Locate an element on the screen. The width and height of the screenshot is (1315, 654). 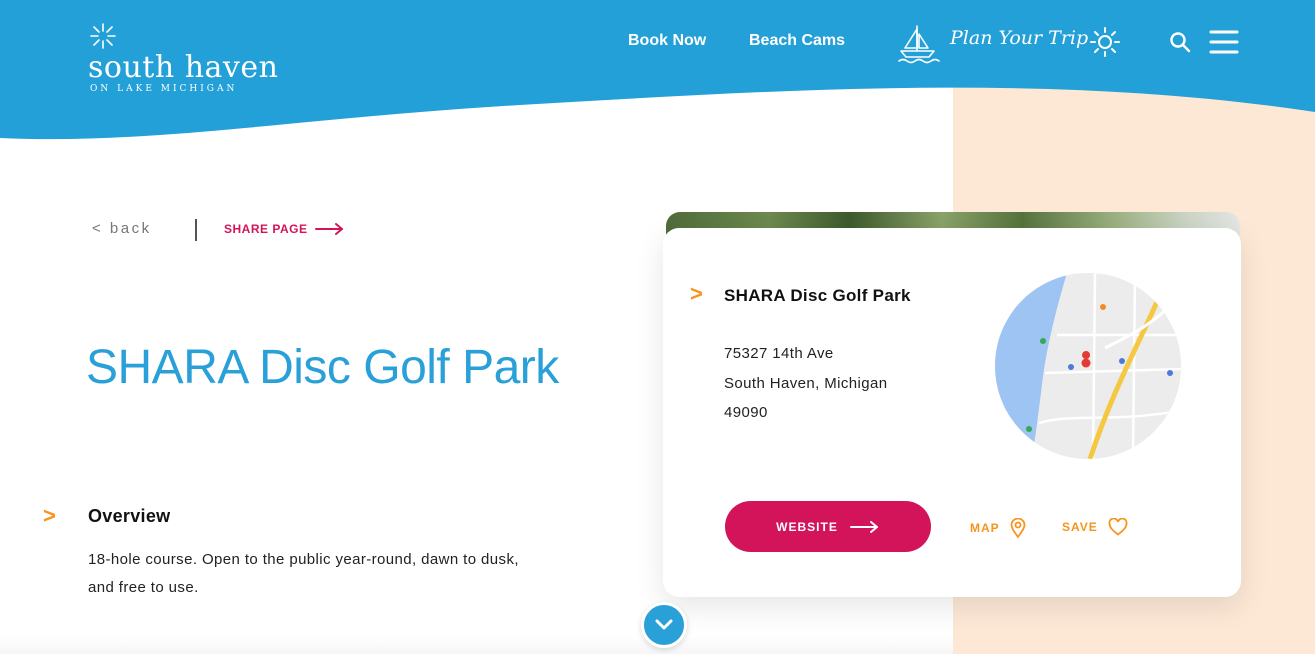
overview-heading: Overview is located at coordinates (129, 516).